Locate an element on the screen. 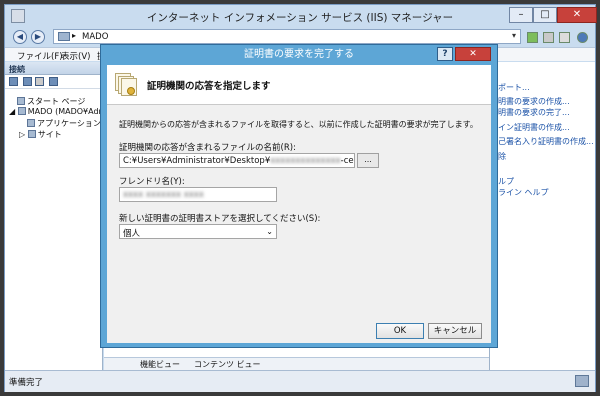 The height and width of the screenshot is (396, 600). stop-icon is located at coordinates (548, 37).